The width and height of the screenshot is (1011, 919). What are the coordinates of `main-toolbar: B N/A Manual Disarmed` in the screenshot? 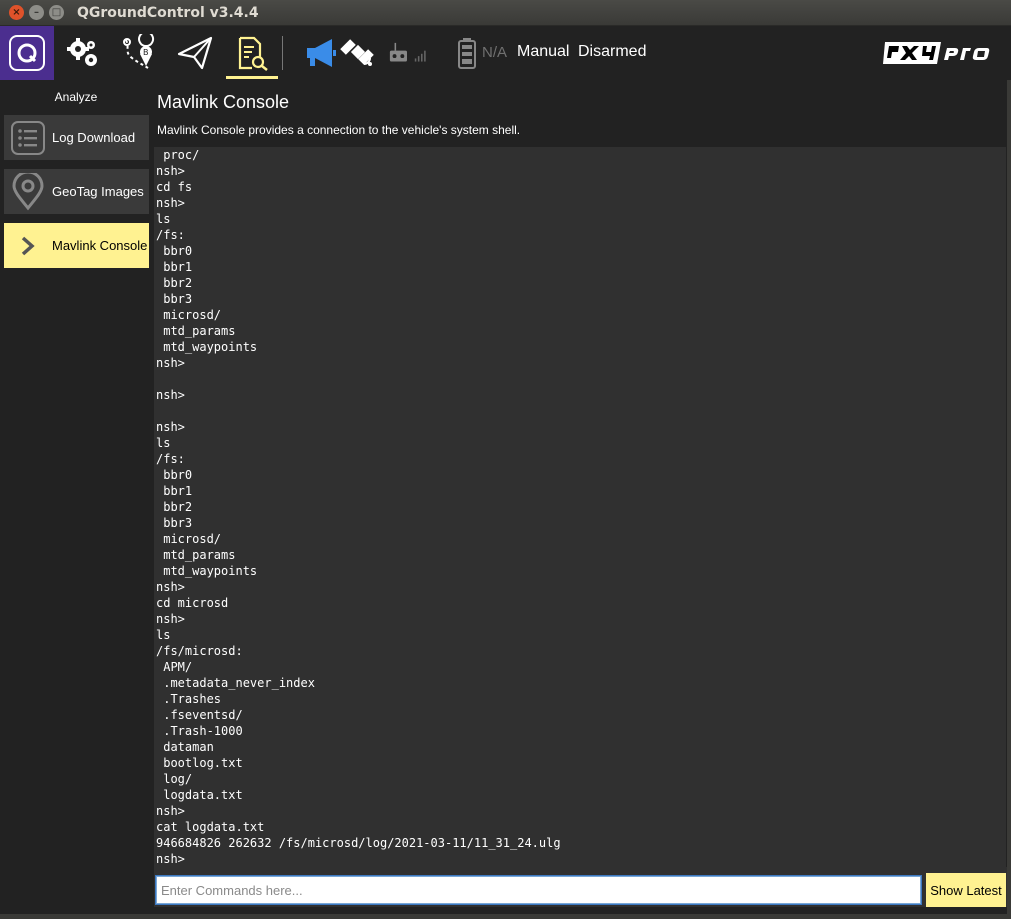 It's located at (505, 53).